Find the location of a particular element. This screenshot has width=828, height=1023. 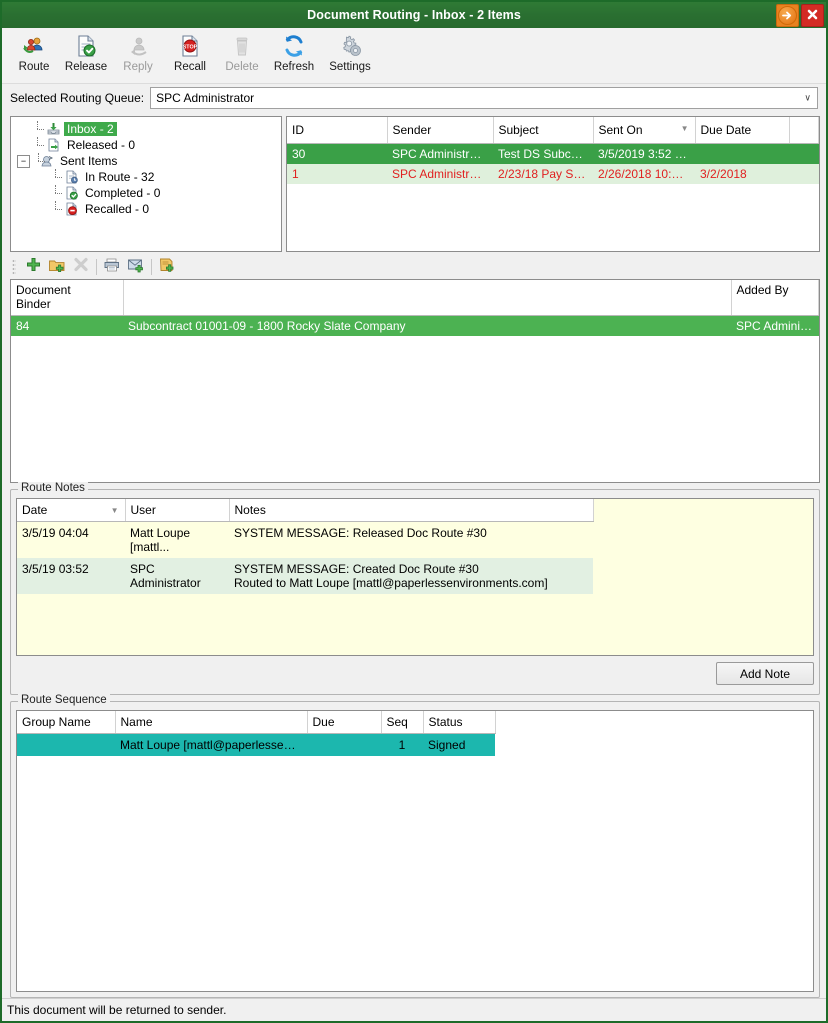

column-header-sent-on-label: Sent On is located at coordinates (620, 130).